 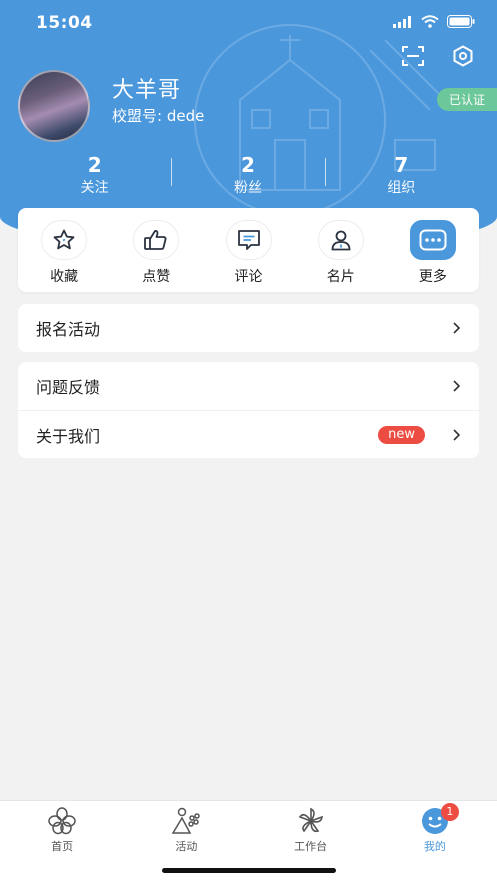 I want to click on tab-workbench-label: 工作台, so click(x=311, y=846).